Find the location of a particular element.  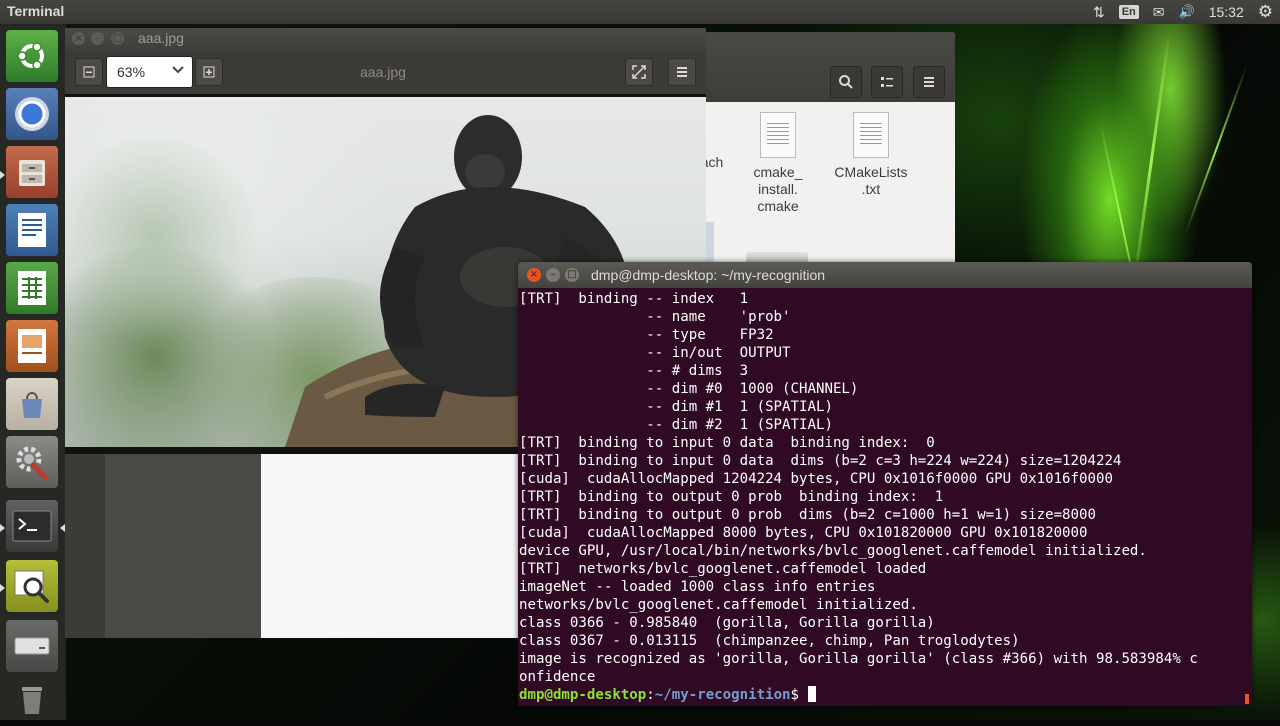

file-name: CMakeLists .txt is located at coordinates (871, 180).